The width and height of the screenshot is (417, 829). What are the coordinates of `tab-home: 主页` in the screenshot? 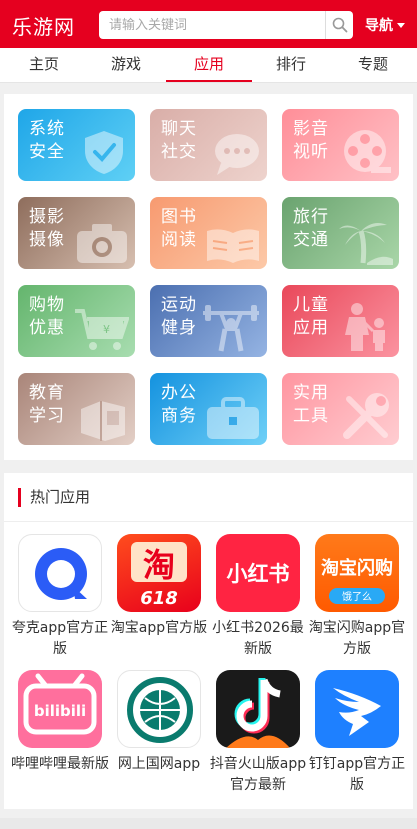 It's located at (44, 65).